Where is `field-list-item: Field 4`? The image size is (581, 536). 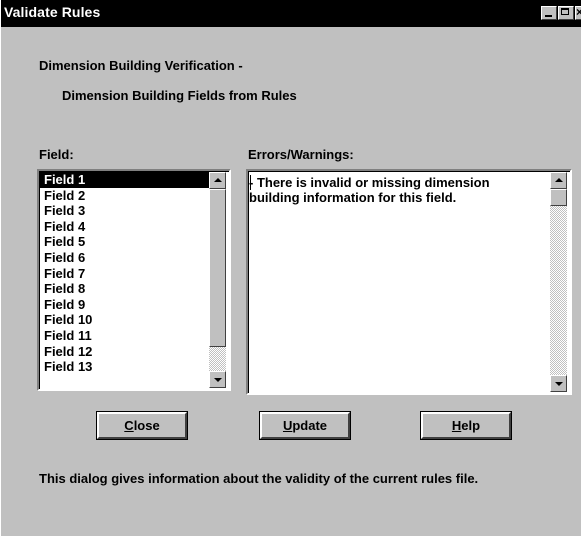
field-list-item: Field 4 is located at coordinates (124, 227).